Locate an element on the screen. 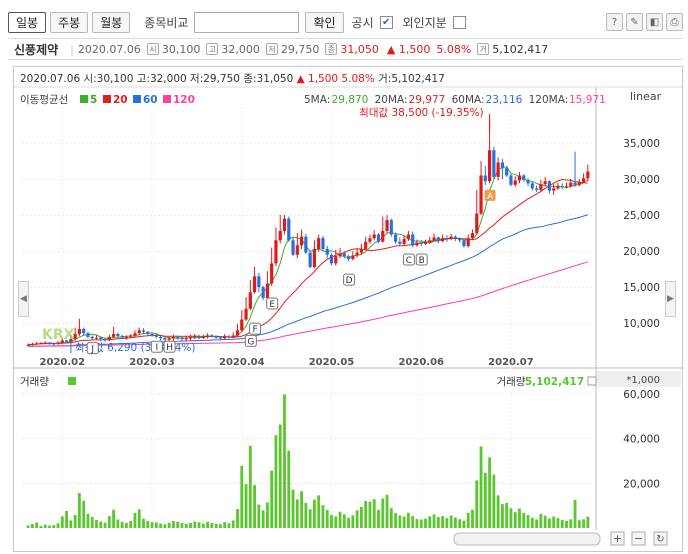 The width and height of the screenshot is (688, 554). foreign-ownership-label: 외인지분 is located at coordinates (424, 22).